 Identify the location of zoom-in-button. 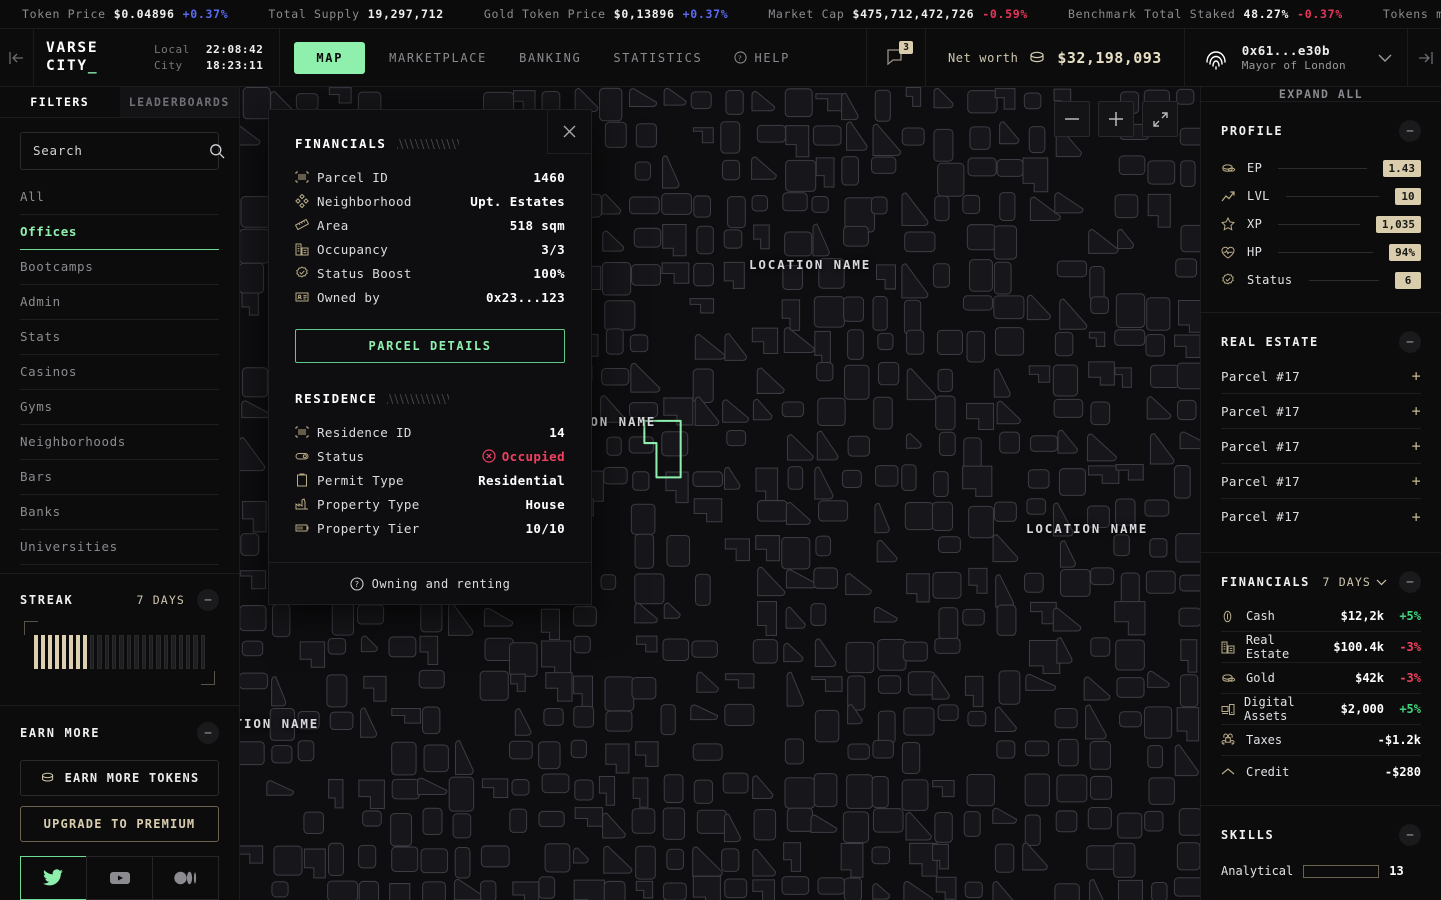
(1116, 119).